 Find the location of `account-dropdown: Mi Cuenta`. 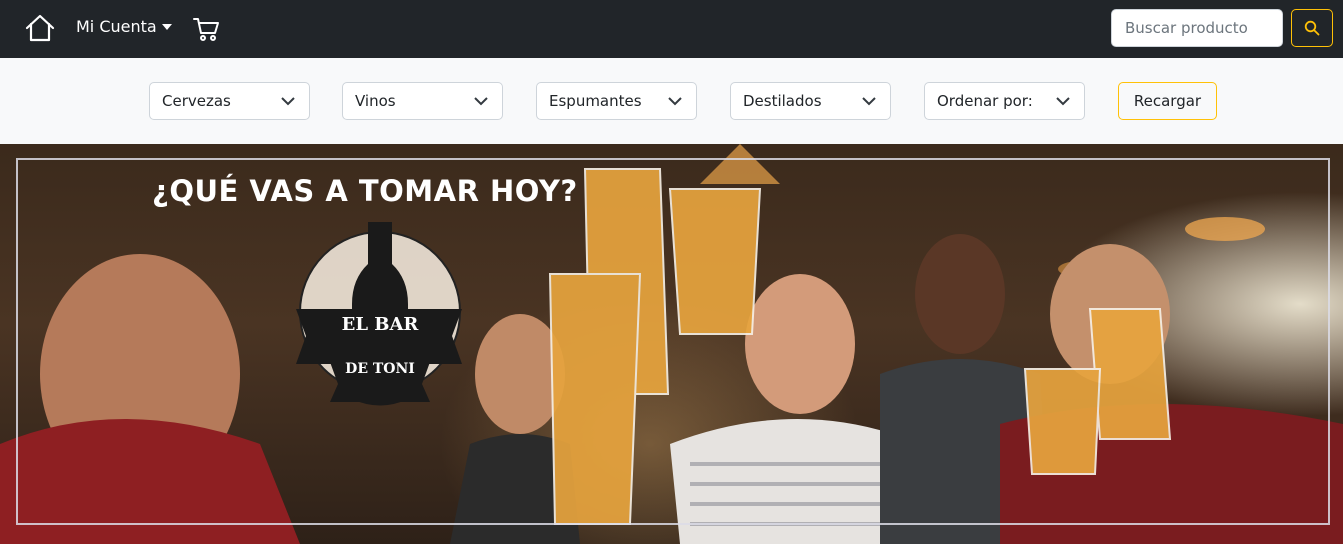

account-dropdown: Mi Cuenta is located at coordinates (124, 26).